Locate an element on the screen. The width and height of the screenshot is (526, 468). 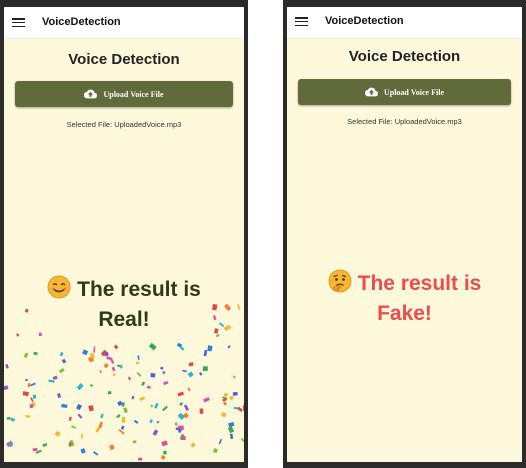
app-bar-title: VoiceDetection is located at coordinates (364, 21).